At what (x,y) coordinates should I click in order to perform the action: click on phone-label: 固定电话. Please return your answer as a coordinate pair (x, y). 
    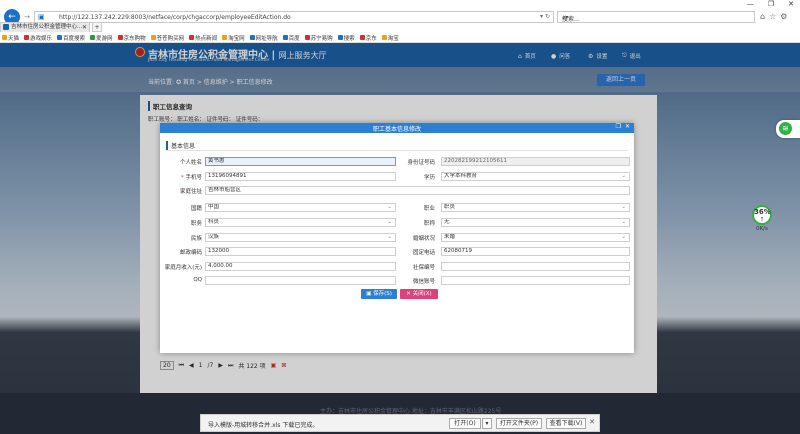
    Looking at the image, I should click on (423, 253).